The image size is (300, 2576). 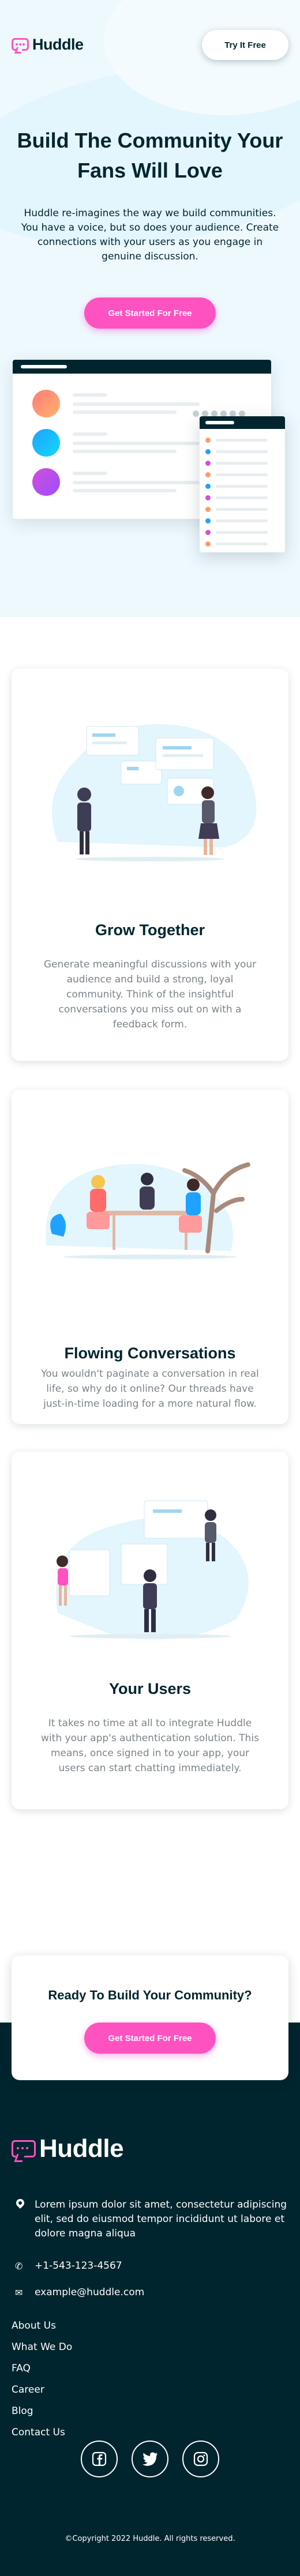 I want to click on location-pin-icon, so click(x=20, y=2203).